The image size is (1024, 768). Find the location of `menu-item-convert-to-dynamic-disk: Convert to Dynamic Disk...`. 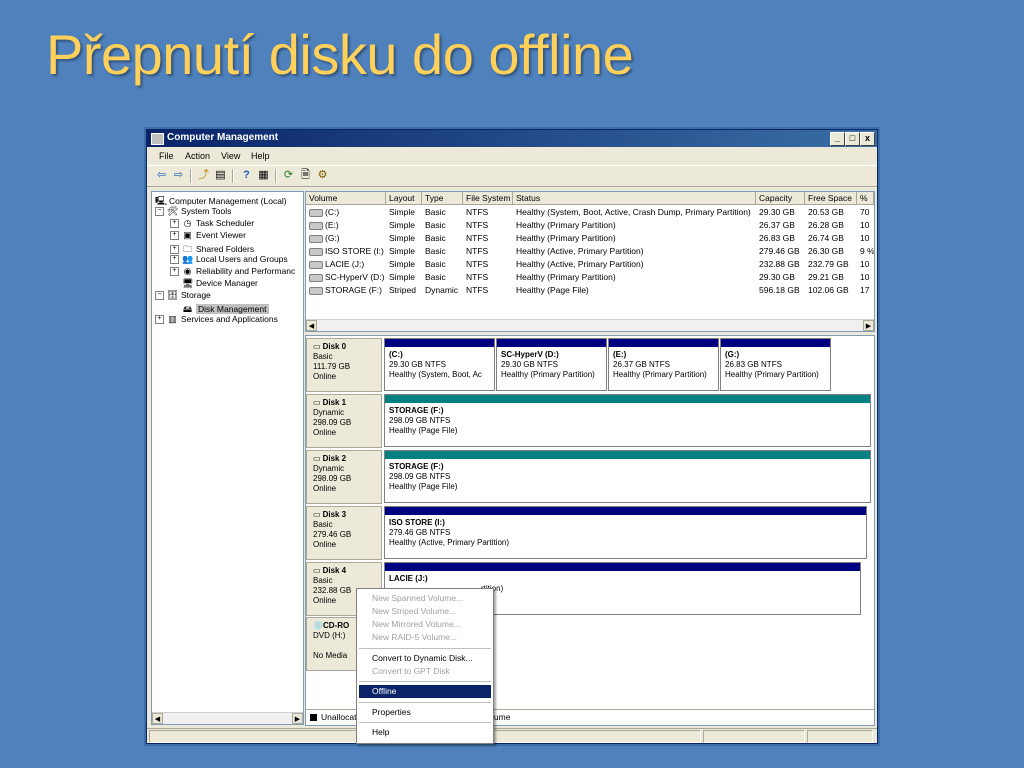

menu-item-convert-to-dynamic-disk: Convert to Dynamic Disk... is located at coordinates (425, 658).